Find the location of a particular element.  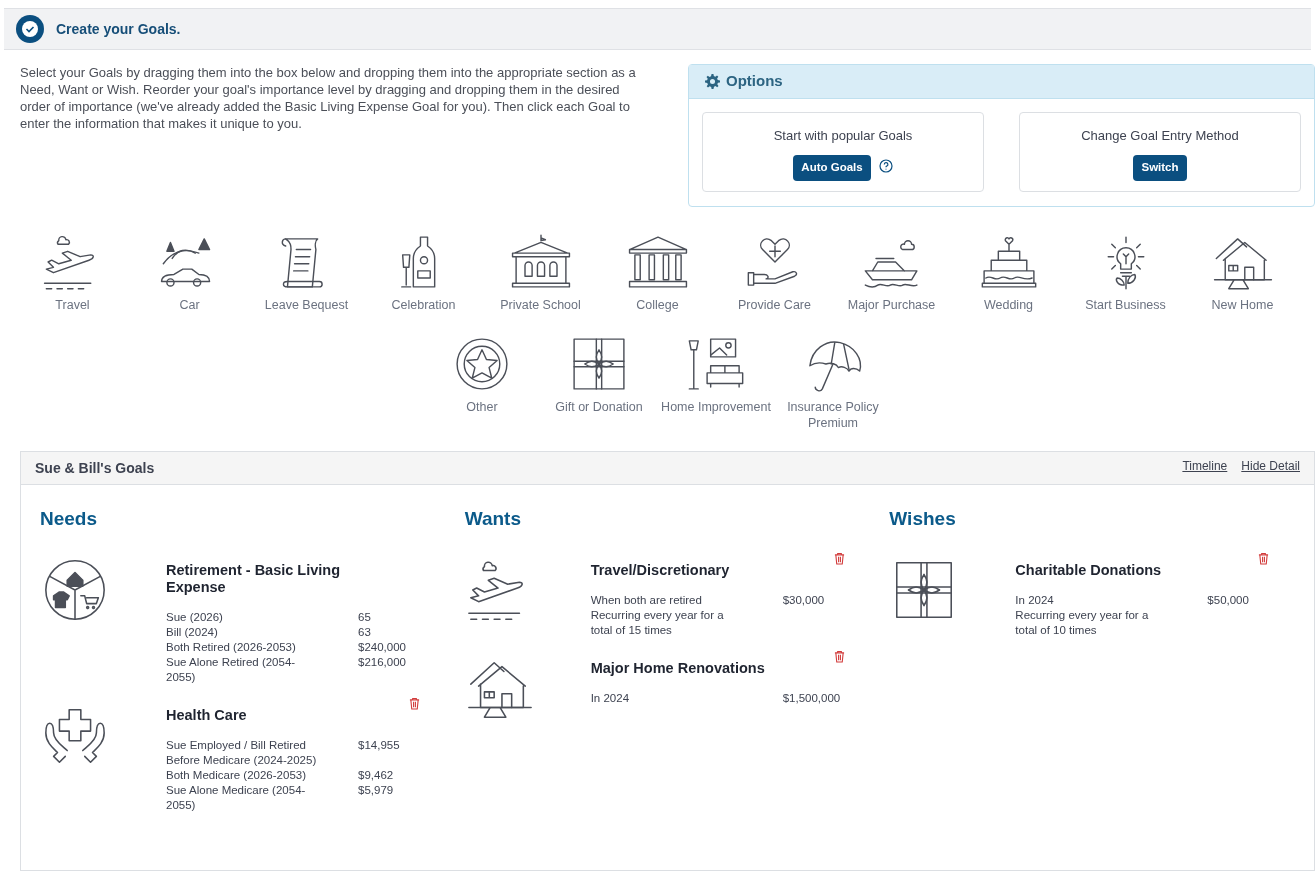

goal-card: Health Care Sue Employed / Bill Retired Before Medicare (2024-2025) $14,955 Both Medicare (2026-2053) $9,462 Sue Alone Medicare (2054-2055) $5,979 is located at coordinates (252, 751).